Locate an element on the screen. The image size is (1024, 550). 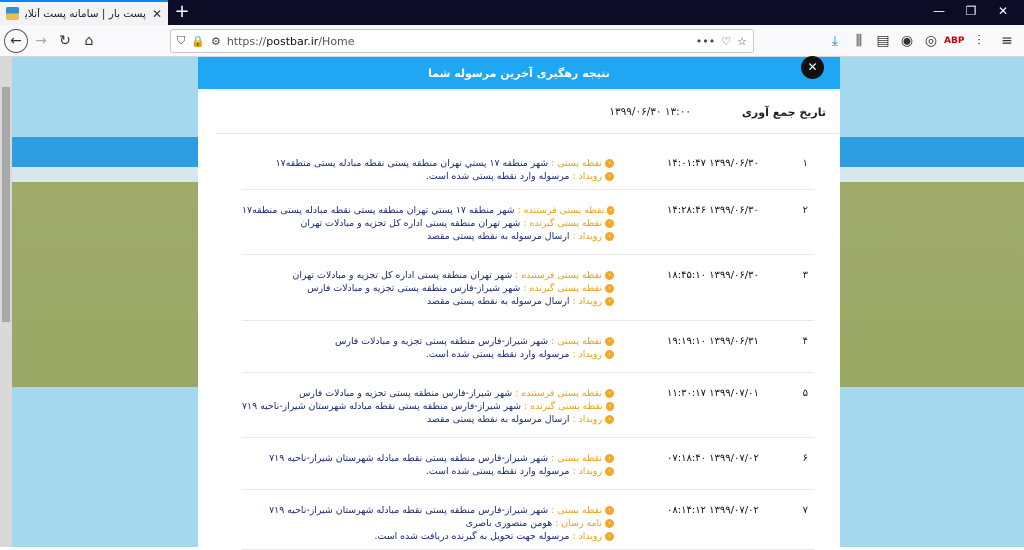
restore-icon: ❐ is located at coordinates (971, 11).